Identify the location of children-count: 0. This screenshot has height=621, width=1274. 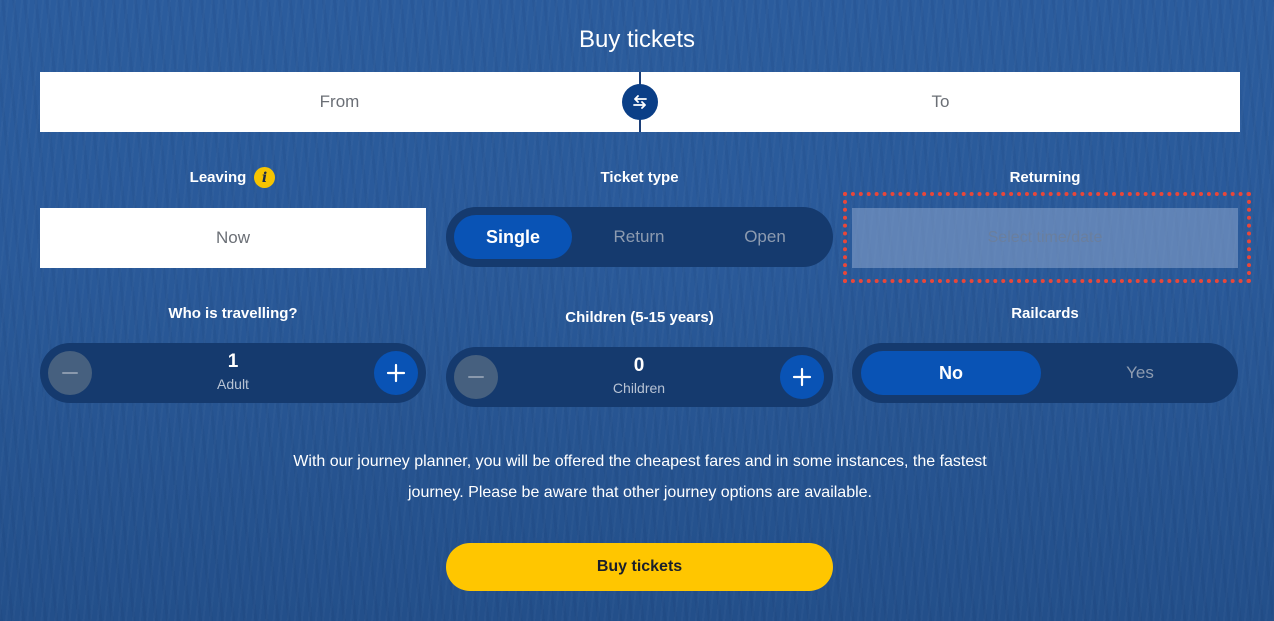
(639, 365).